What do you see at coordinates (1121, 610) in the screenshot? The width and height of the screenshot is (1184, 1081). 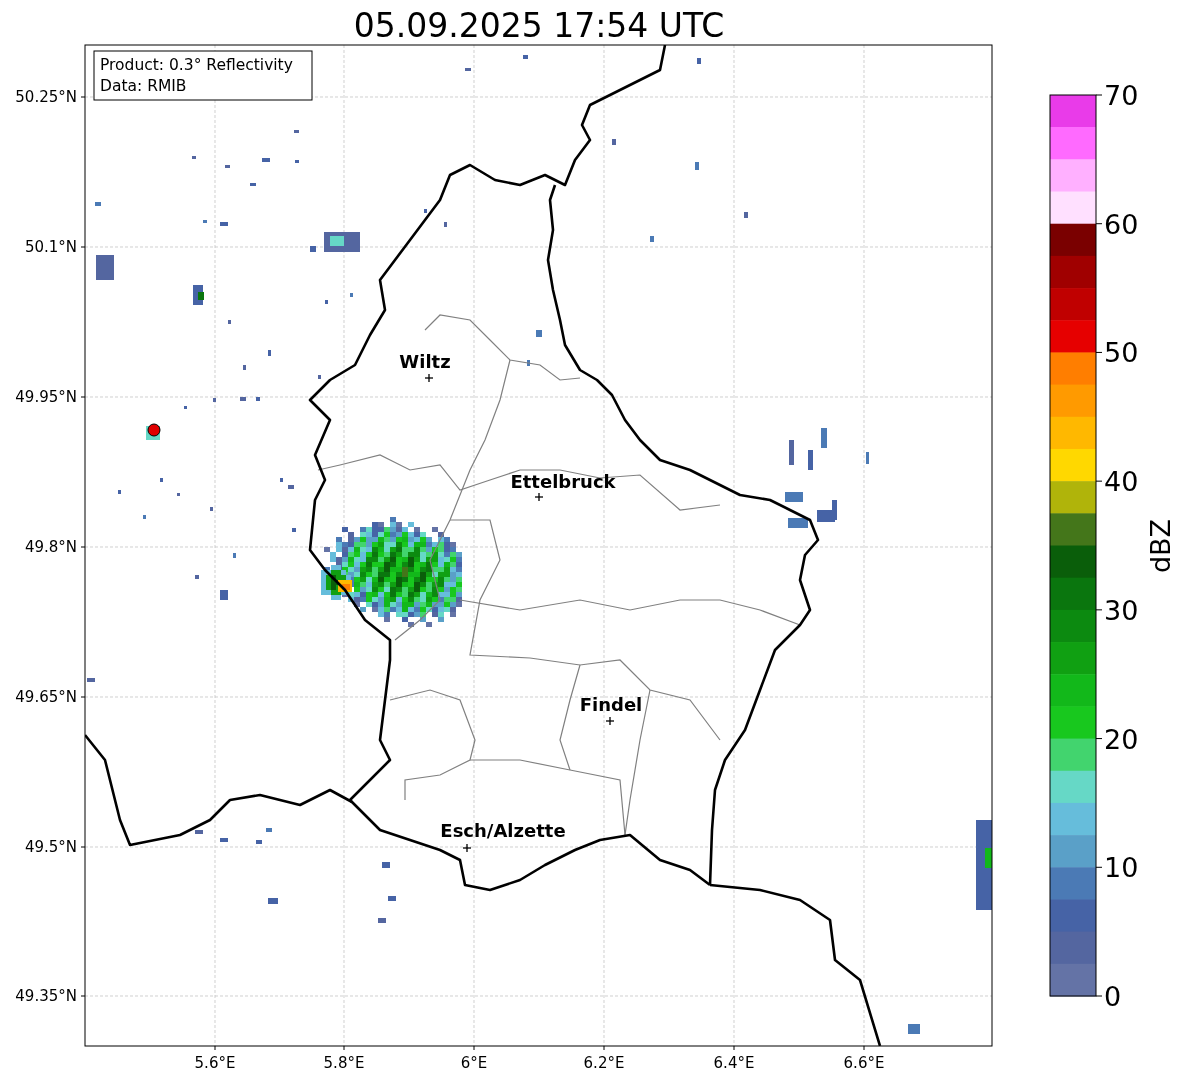 I see `colorbar-tick-label: 30` at bounding box center [1121, 610].